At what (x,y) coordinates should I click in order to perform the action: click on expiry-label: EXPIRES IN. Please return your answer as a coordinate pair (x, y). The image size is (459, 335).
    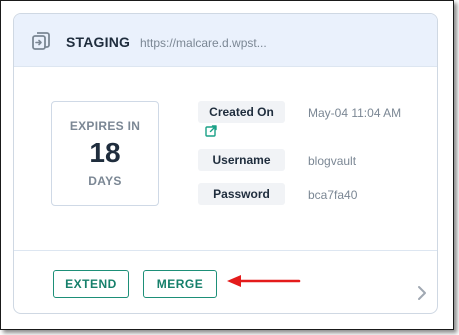
    Looking at the image, I should click on (105, 126).